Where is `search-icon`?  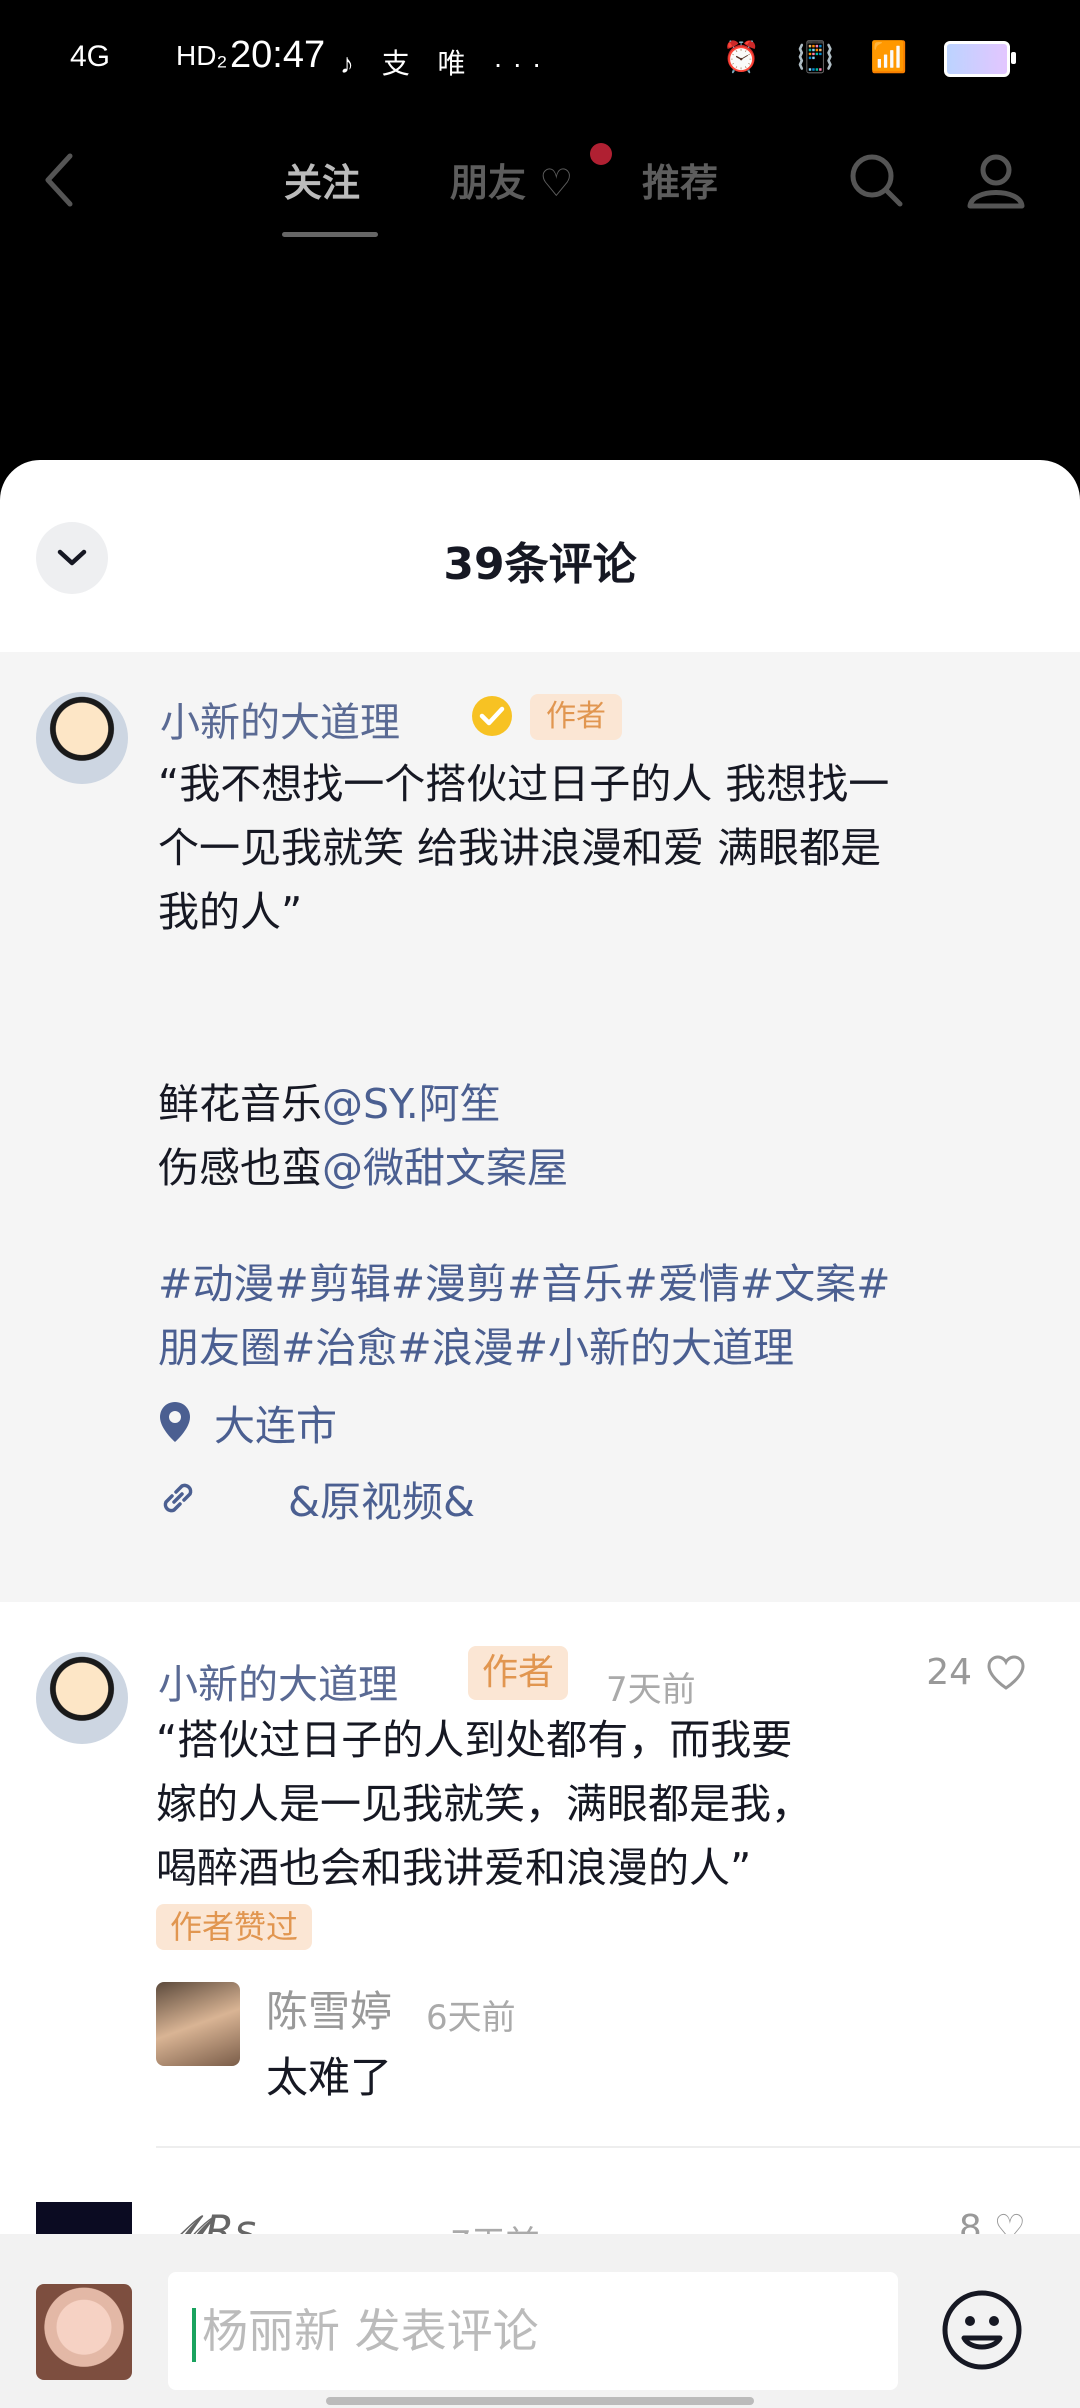
search-icon is located at coordinates (876, 180).